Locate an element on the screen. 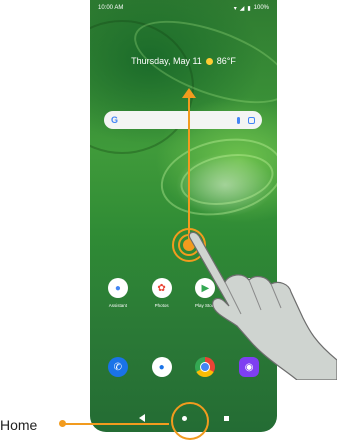  messages-icon: ● is located at coordinates (161, 367).